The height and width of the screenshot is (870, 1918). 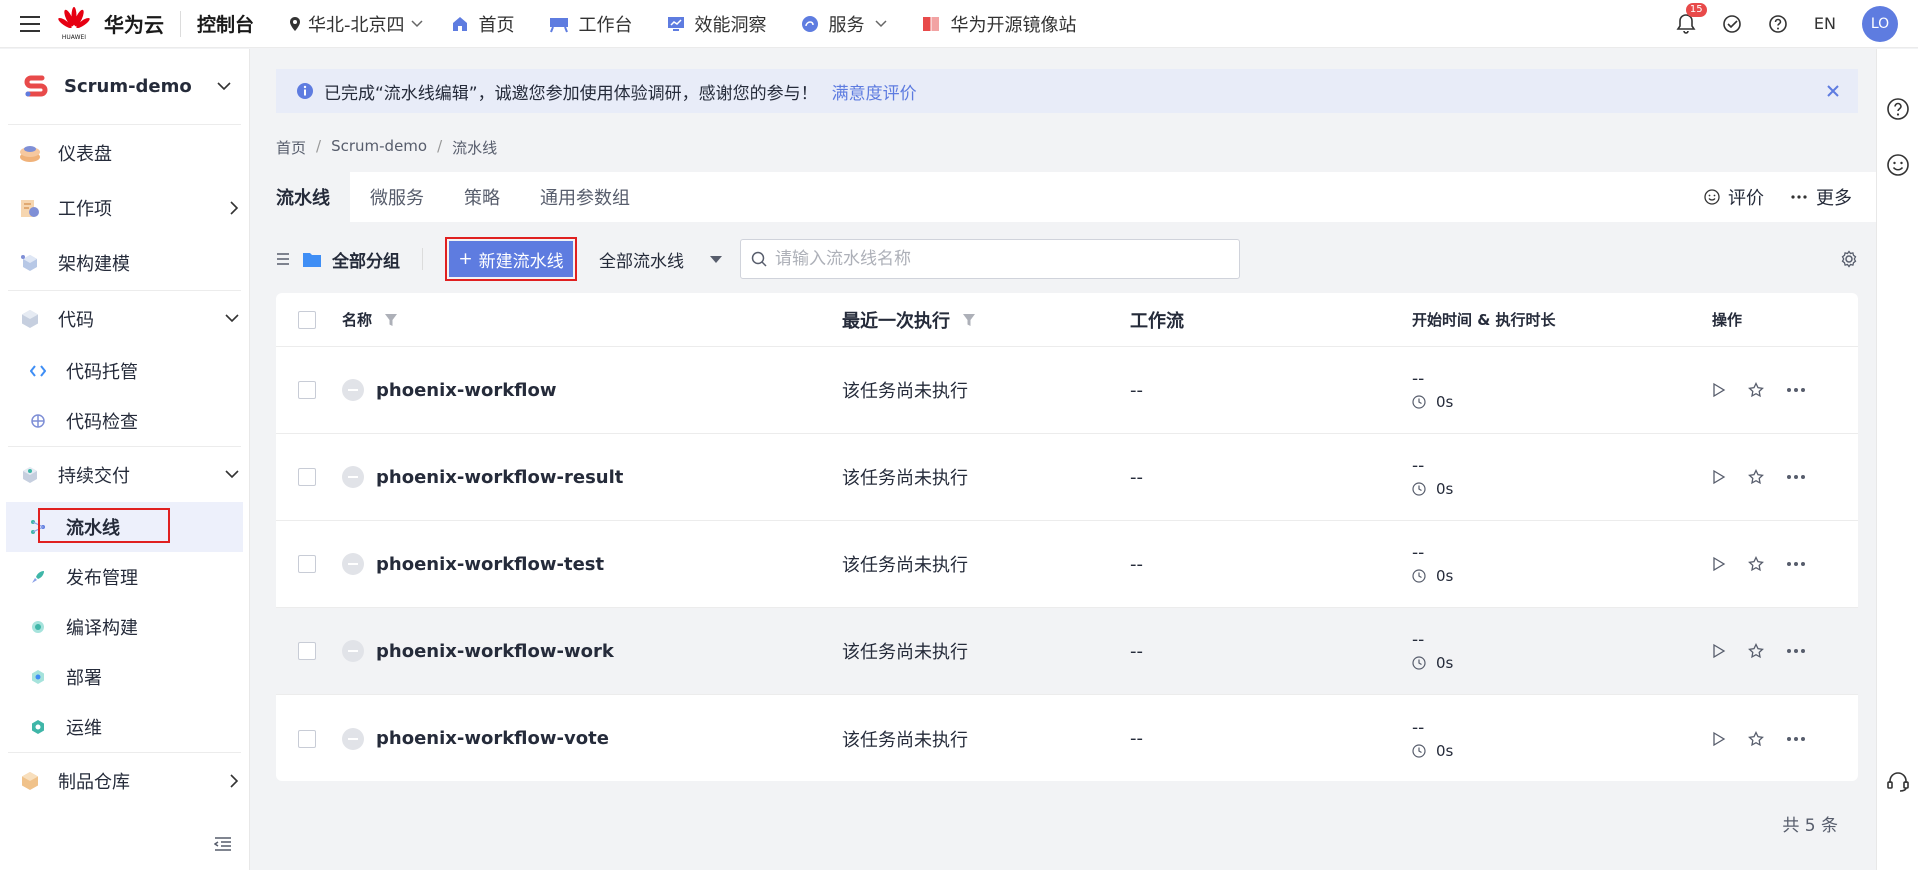 What do you see at coordinates (1067, 564) in the screenshot?
I see `table-row: phoenix-workflow-test 该任务尚未执行 -- -- 0s` at bounding box center [1067, 564].